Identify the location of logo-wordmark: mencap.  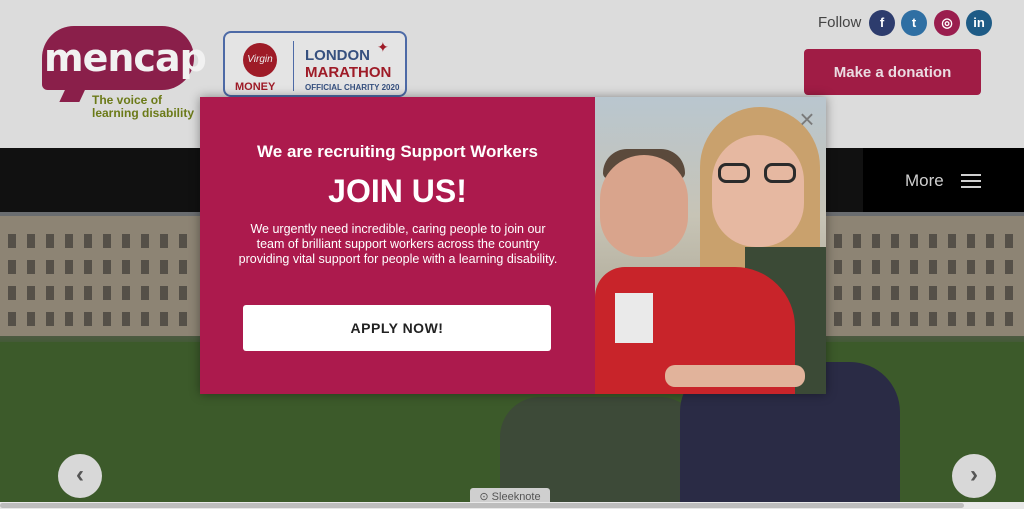
(125, 58).